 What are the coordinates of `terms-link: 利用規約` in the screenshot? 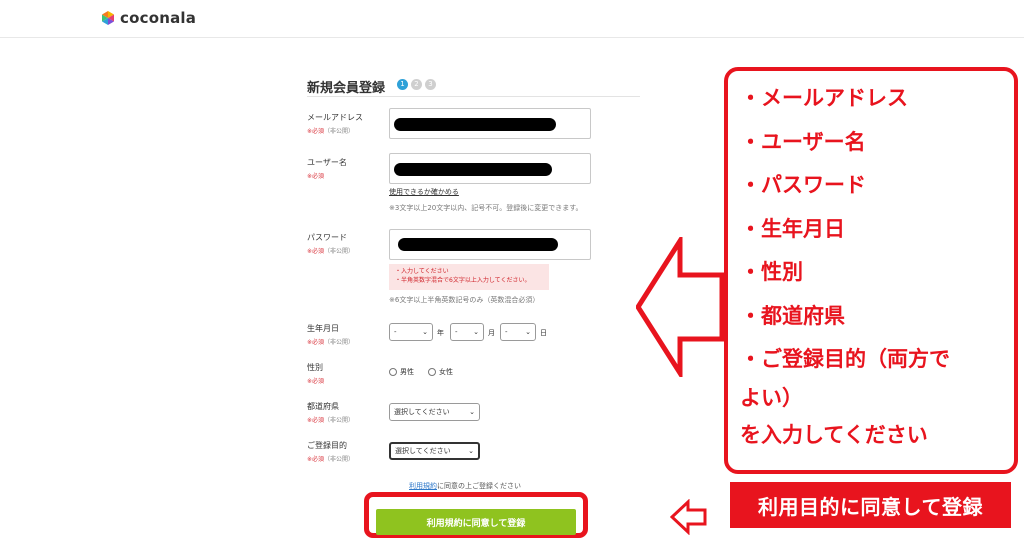 It's located at (423, 486).